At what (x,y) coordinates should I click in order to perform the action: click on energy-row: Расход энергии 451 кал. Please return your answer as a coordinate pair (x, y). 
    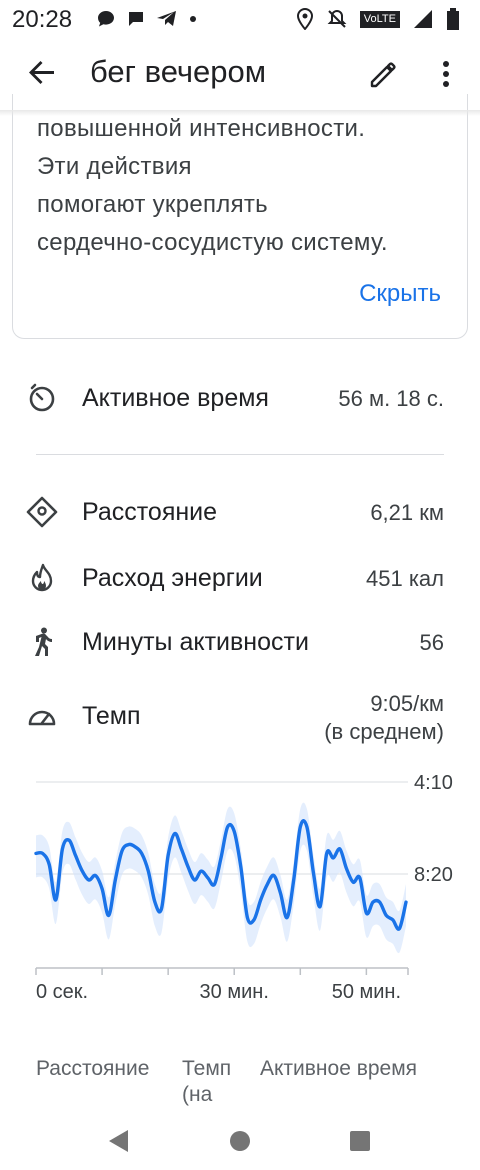
    Looking at the image, I should click on (240, 578).